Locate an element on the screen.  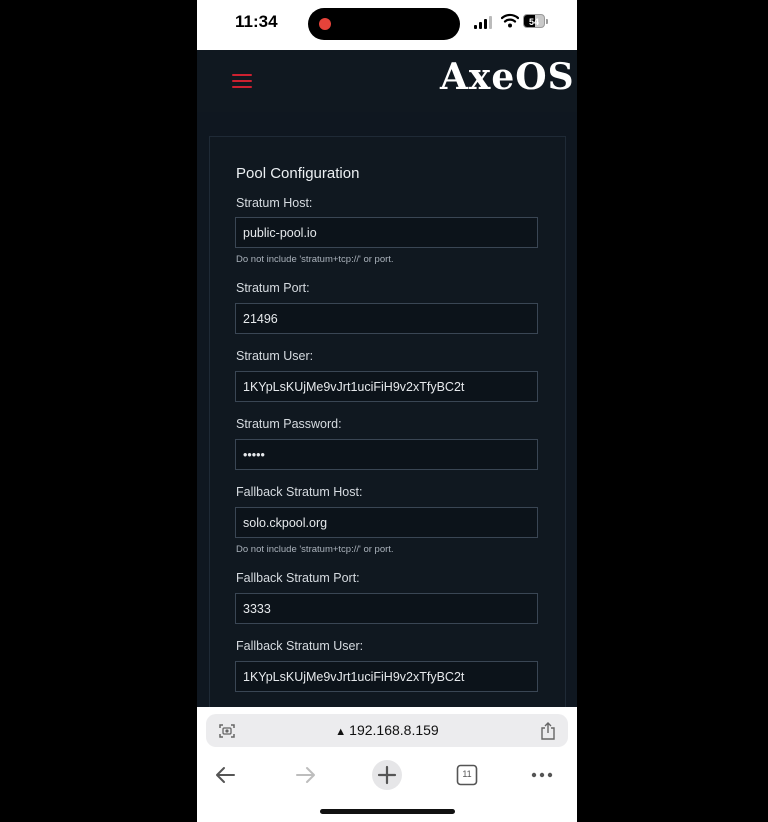
address-bar: ▲ 192.168.8.159 is located at coordinates (387, 730).